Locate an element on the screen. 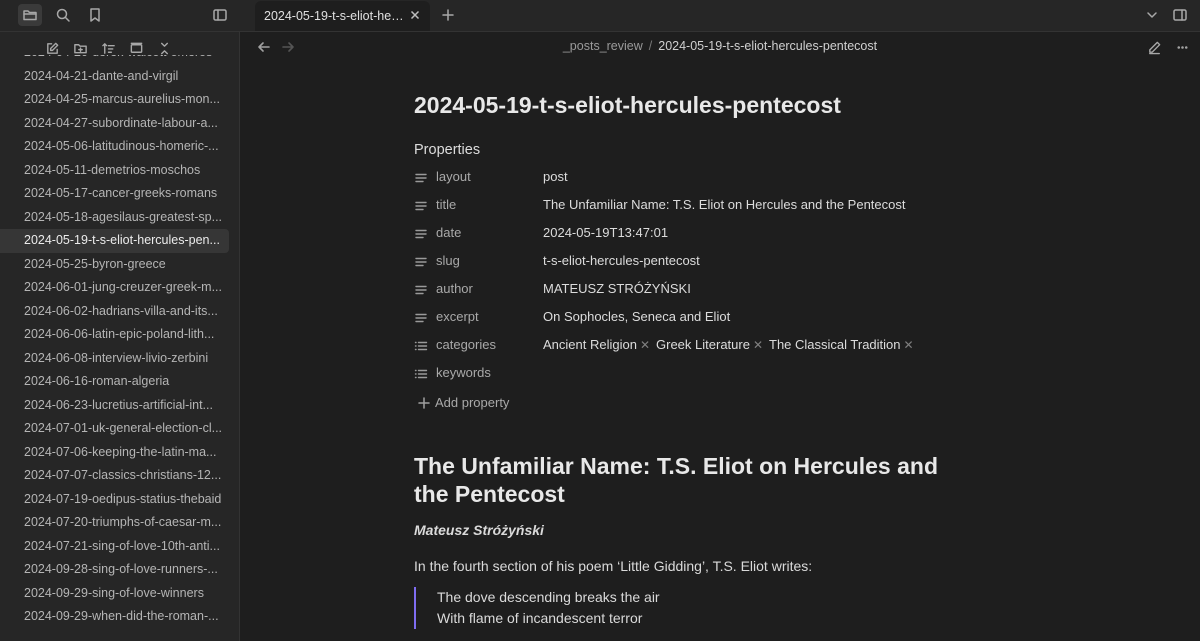  bookmarks-button is located at coordinates (95, 15).